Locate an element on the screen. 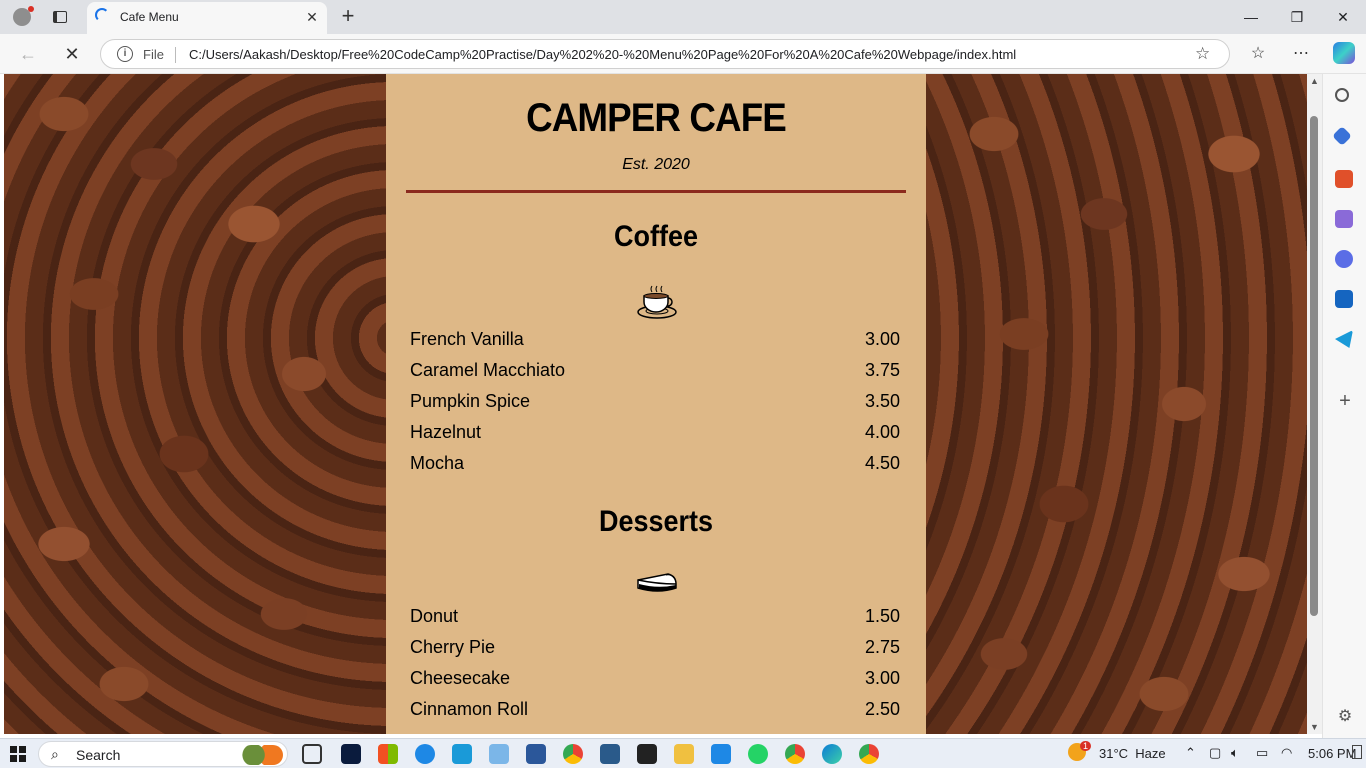 Image resolution: width=1366 pixels, height=768 pixels. item-price: 4.00 is located at coordinates (882, 432).